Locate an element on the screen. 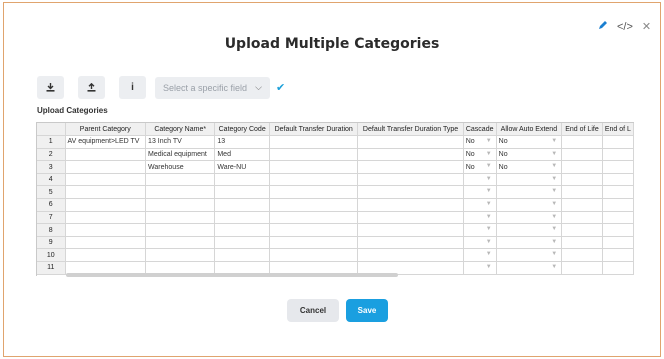  field-select: Select a specific field ⌵ is located at coordinates (212, 87).